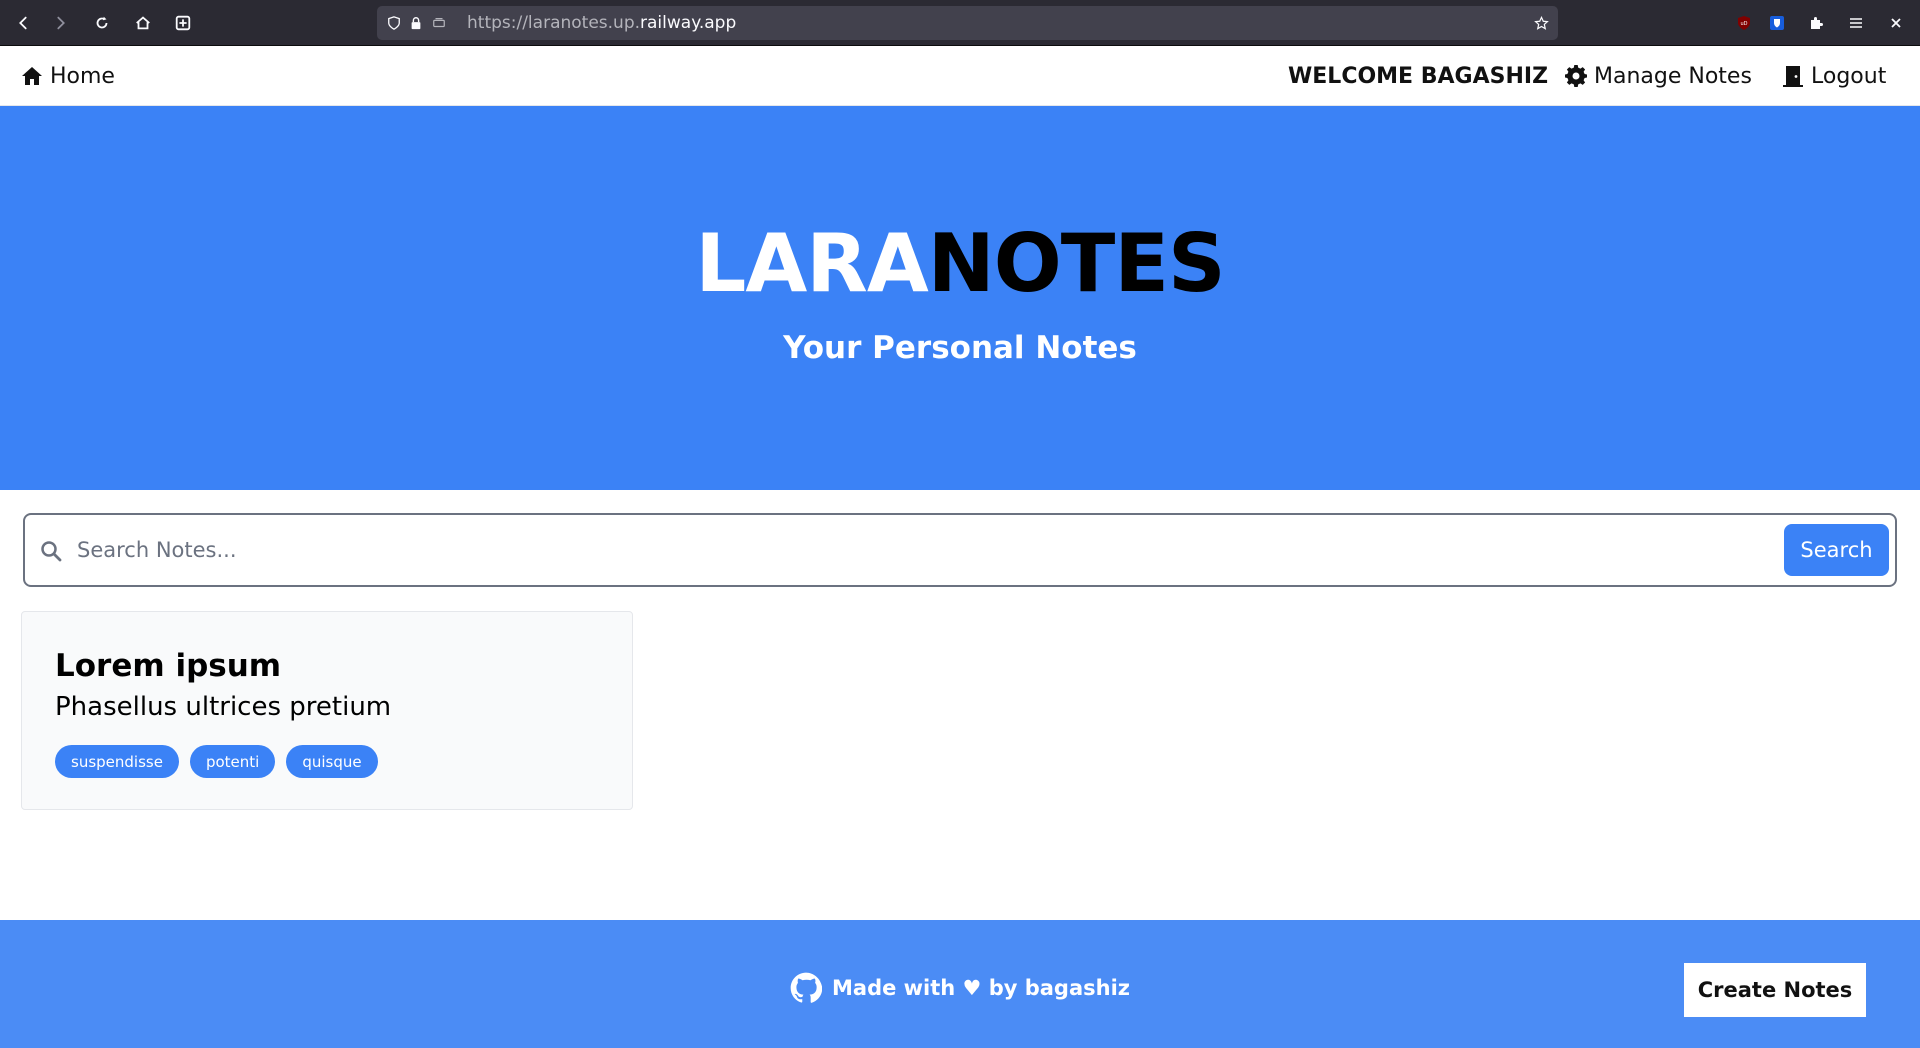 This screenshot has height=1048, width=1920. I want to click on manage-notes-link: Manage Notes, so click(1658, 76).